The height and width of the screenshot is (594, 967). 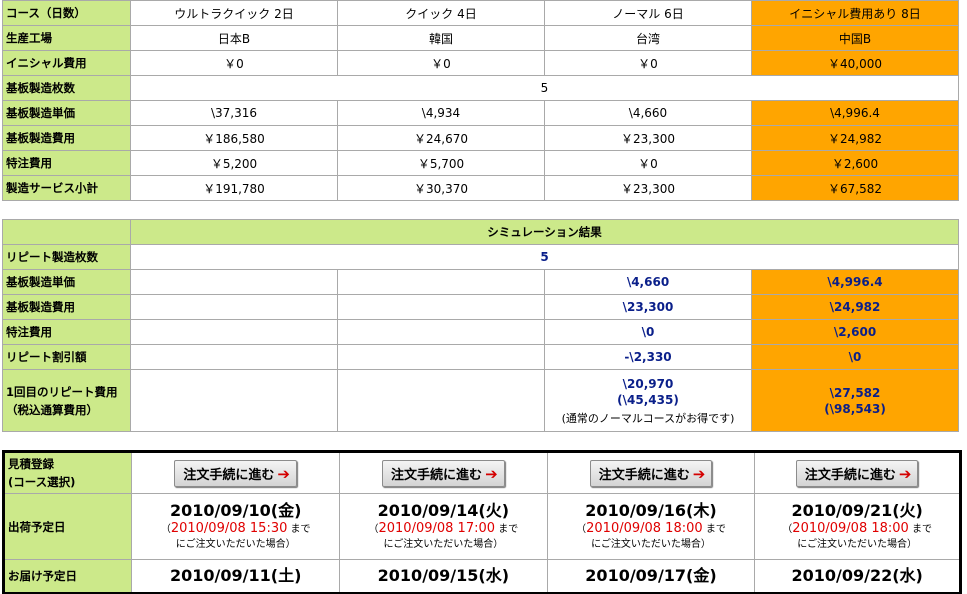 I want to click on cell-value: ￥24,670, so click(x=441, y=138).